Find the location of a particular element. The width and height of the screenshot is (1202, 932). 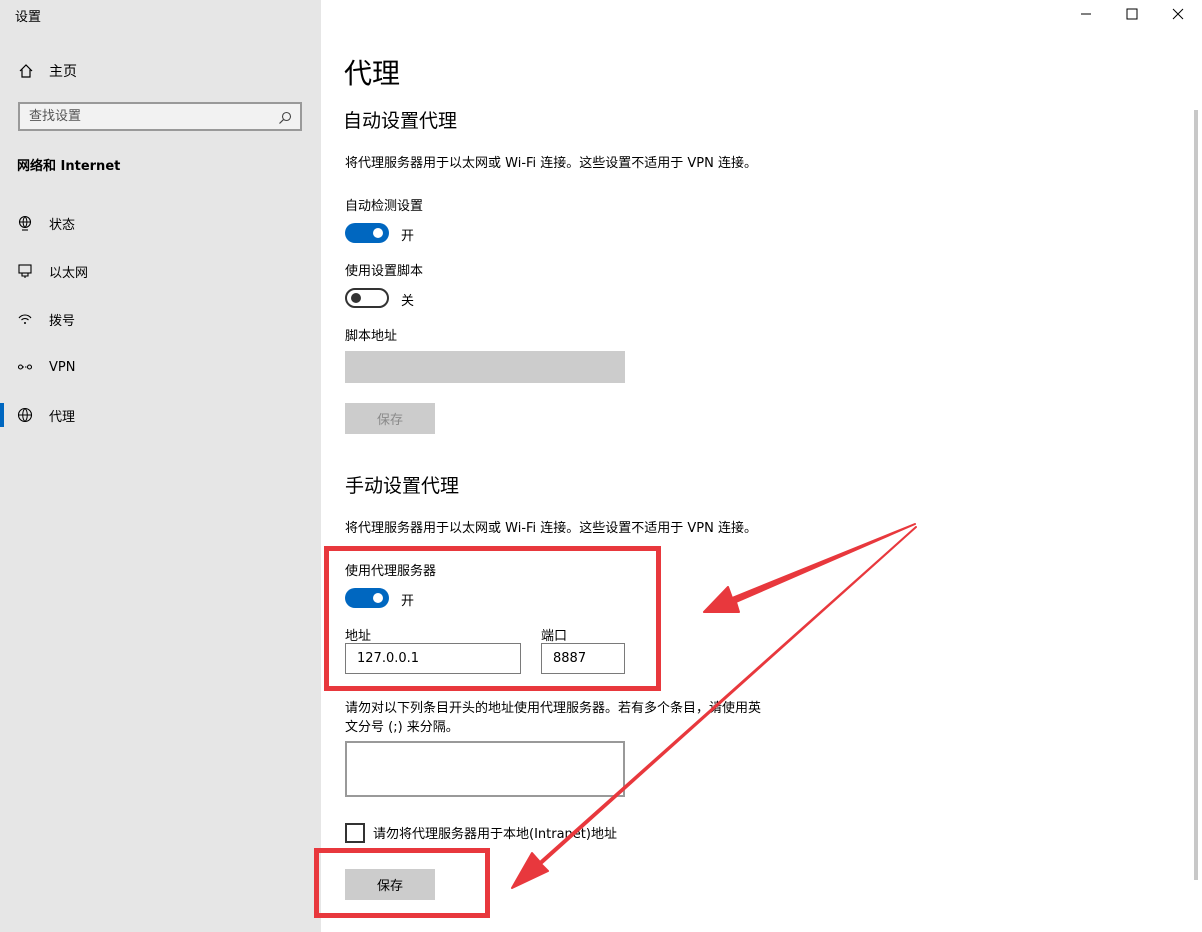

scrollbar is located at coordinates (1196, 495).